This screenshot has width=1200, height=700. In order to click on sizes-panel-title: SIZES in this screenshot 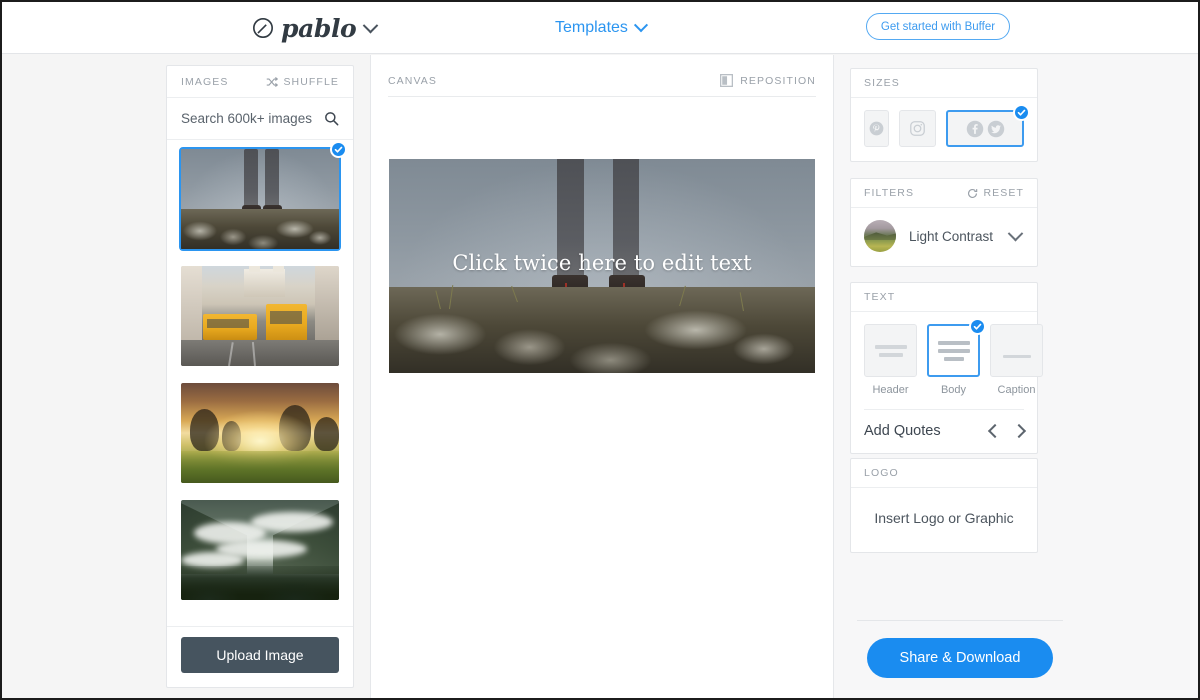, I will do `click(882, 83)`.